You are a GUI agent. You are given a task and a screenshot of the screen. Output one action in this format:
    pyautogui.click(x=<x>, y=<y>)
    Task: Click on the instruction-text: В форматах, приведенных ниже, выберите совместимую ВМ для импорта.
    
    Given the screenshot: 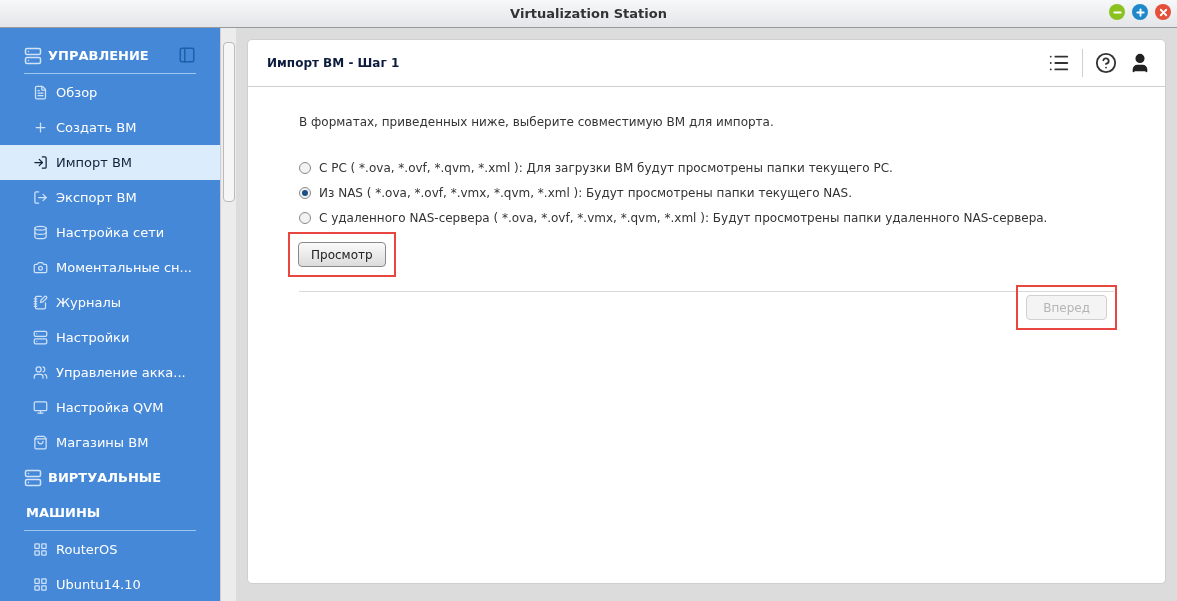 What is the action you would take?
    pyautogui.click(x=537, y=122)
    